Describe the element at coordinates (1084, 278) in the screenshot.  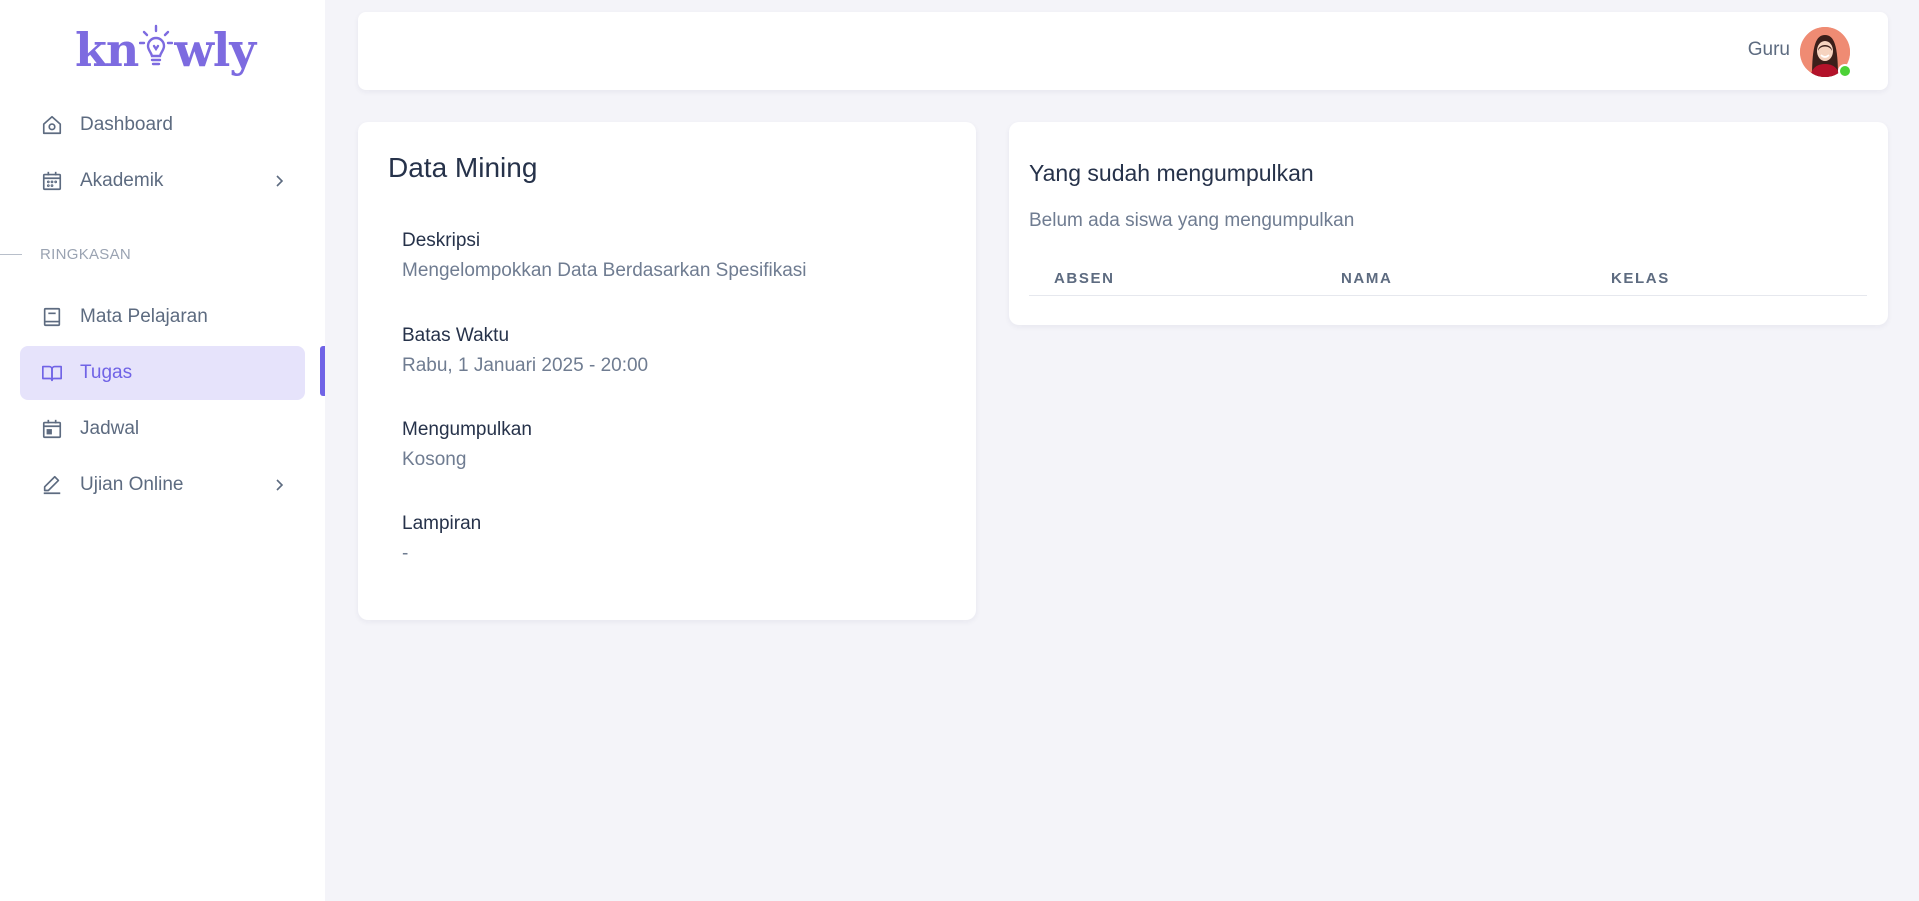
I see `column-header-absen: ABSEN` at that location.